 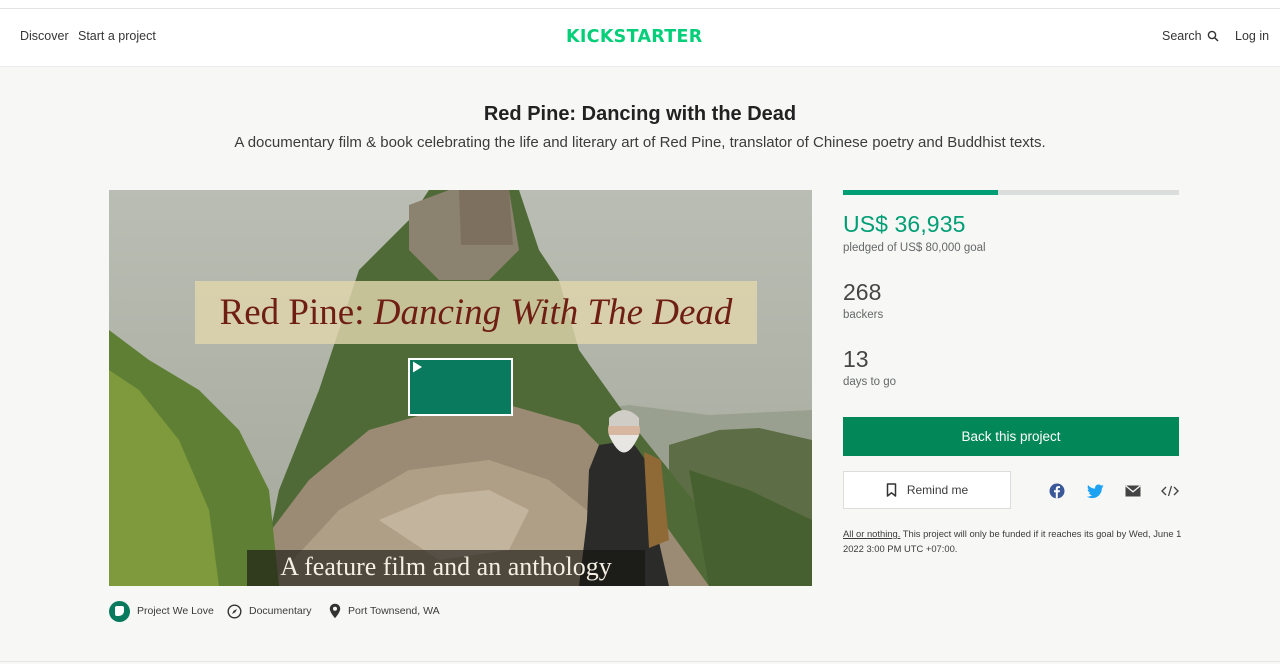 What do you see at coordinates (640, 4) in the screenshot?
I see `browser-top-strip` at bounding box center [640, 4].